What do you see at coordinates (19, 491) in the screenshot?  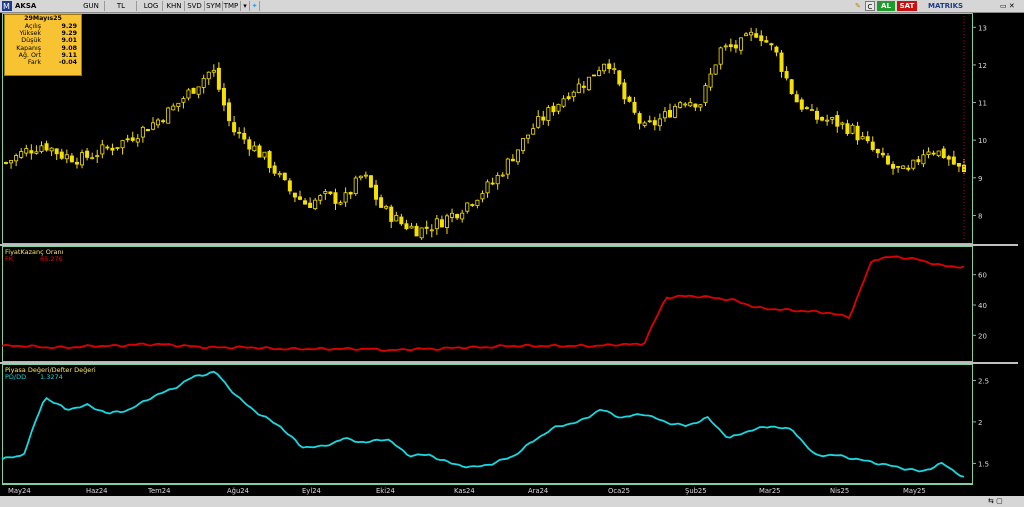 I see `x-tick: May24` at bounding box center [19, 491].